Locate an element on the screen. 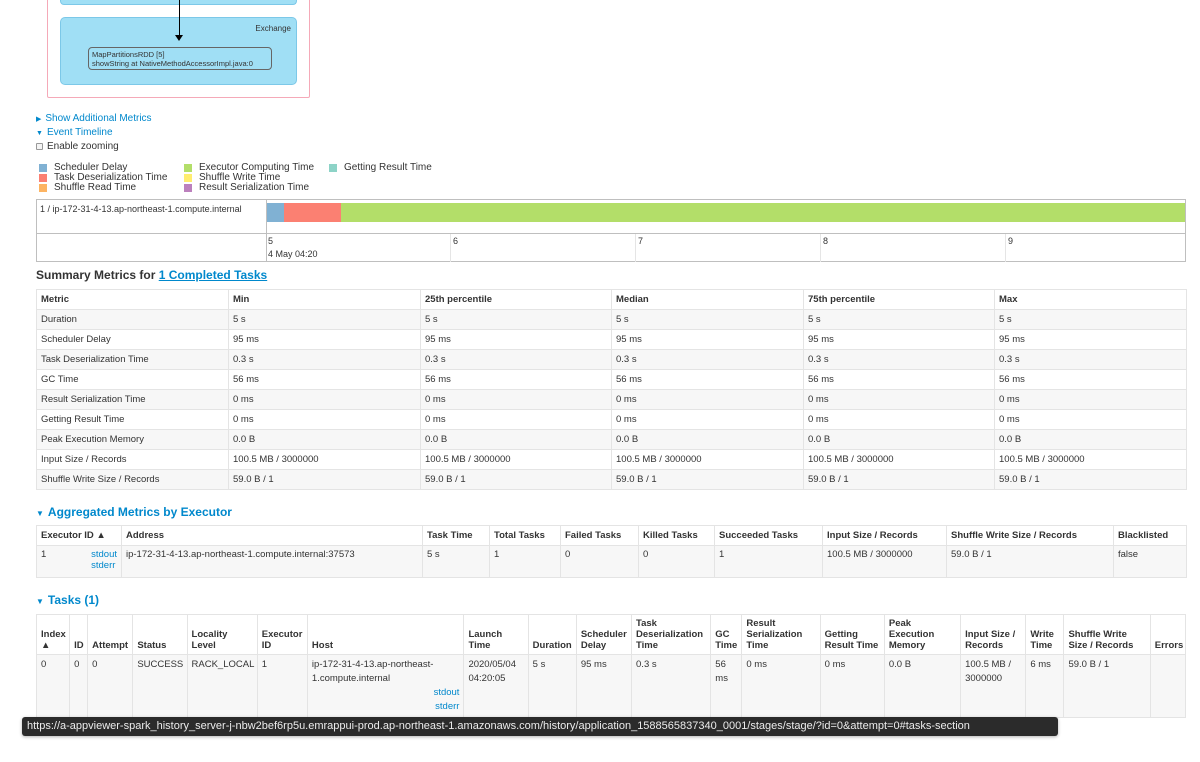 This screenshot has height=762, width=1200. column-header: Median is located at coordinates (707, 299).